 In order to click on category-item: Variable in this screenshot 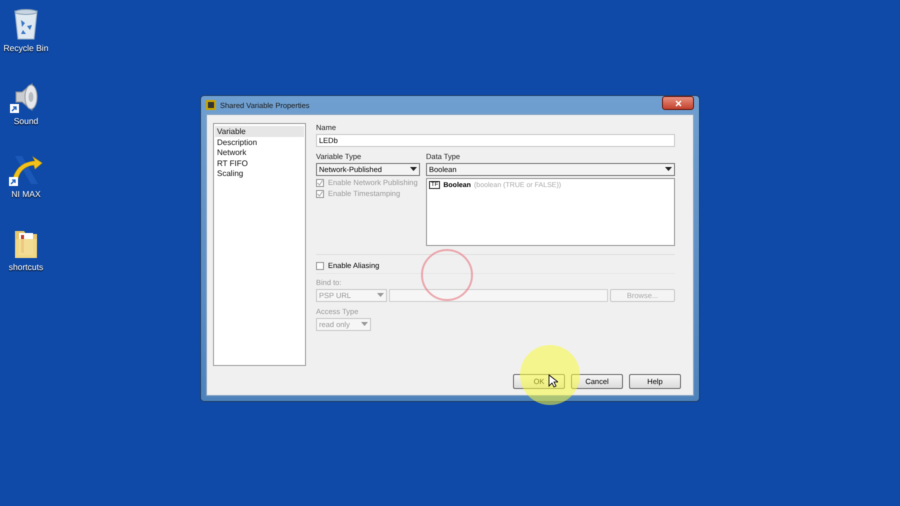, I will do `click(259, 131)`.